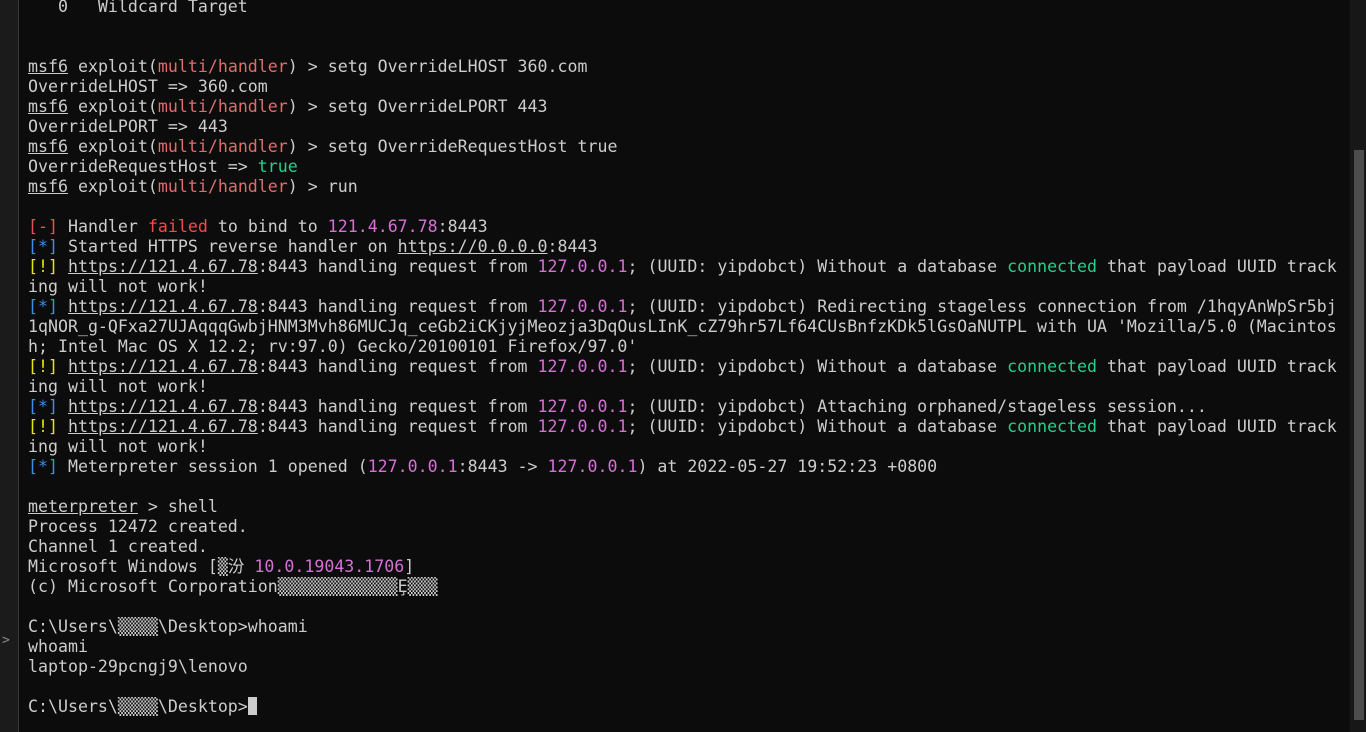 Image resolution: width=1366 pixels, height=732 pixels. I want to click on terminal-line: 0 Wildcard Target, so click(686, 8).